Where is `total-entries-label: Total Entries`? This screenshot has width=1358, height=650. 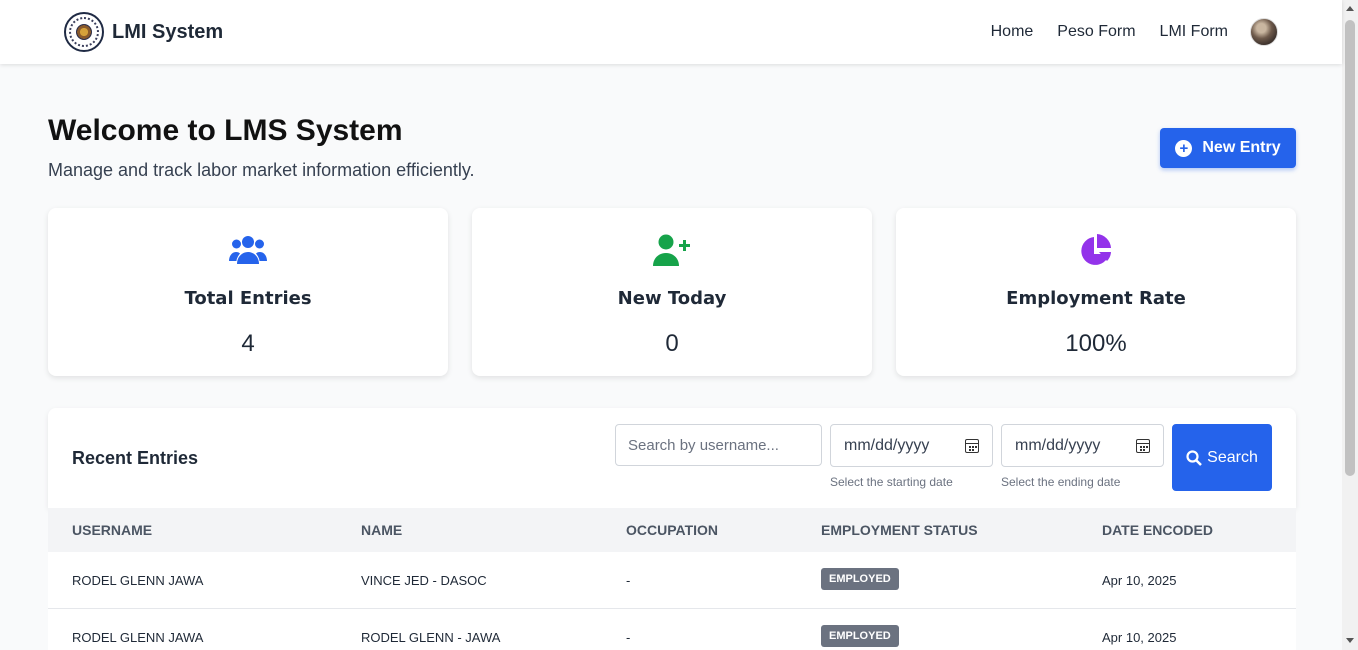 total-entries-label: Total Entries is located at coordinates (248, 298).